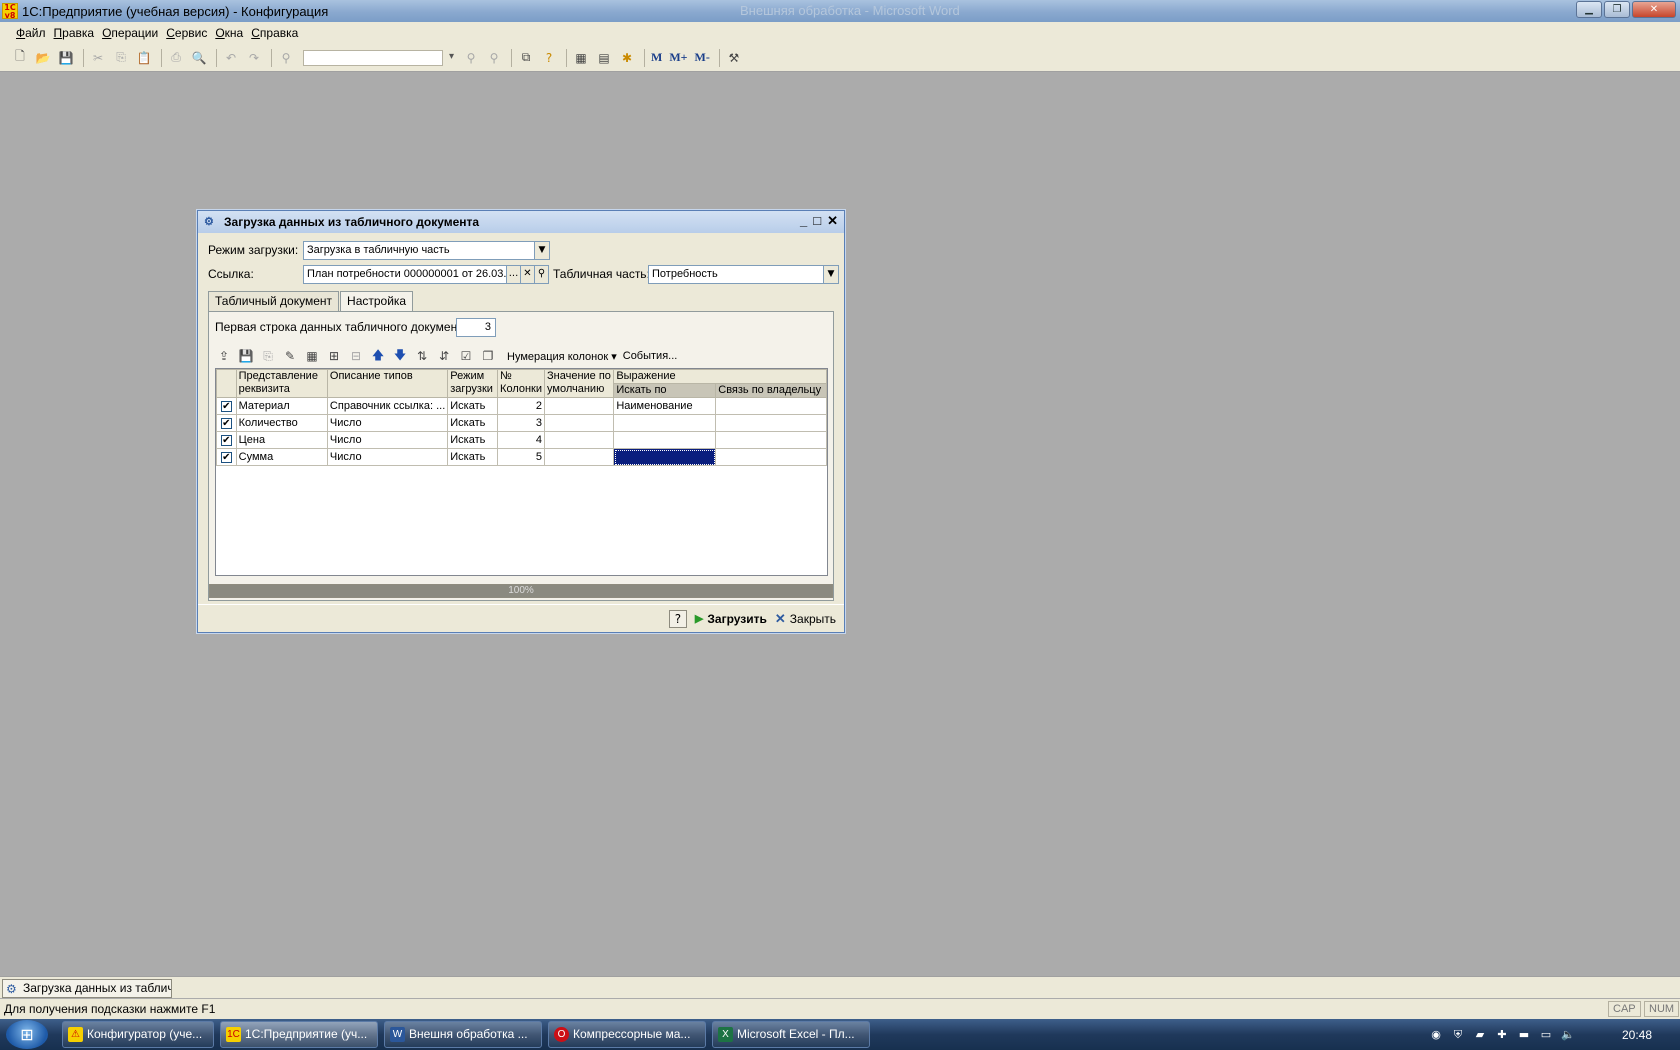 This screenshot has width=1680, height=1050. I want to click on find-icon: ⚲, so click(286, 58).